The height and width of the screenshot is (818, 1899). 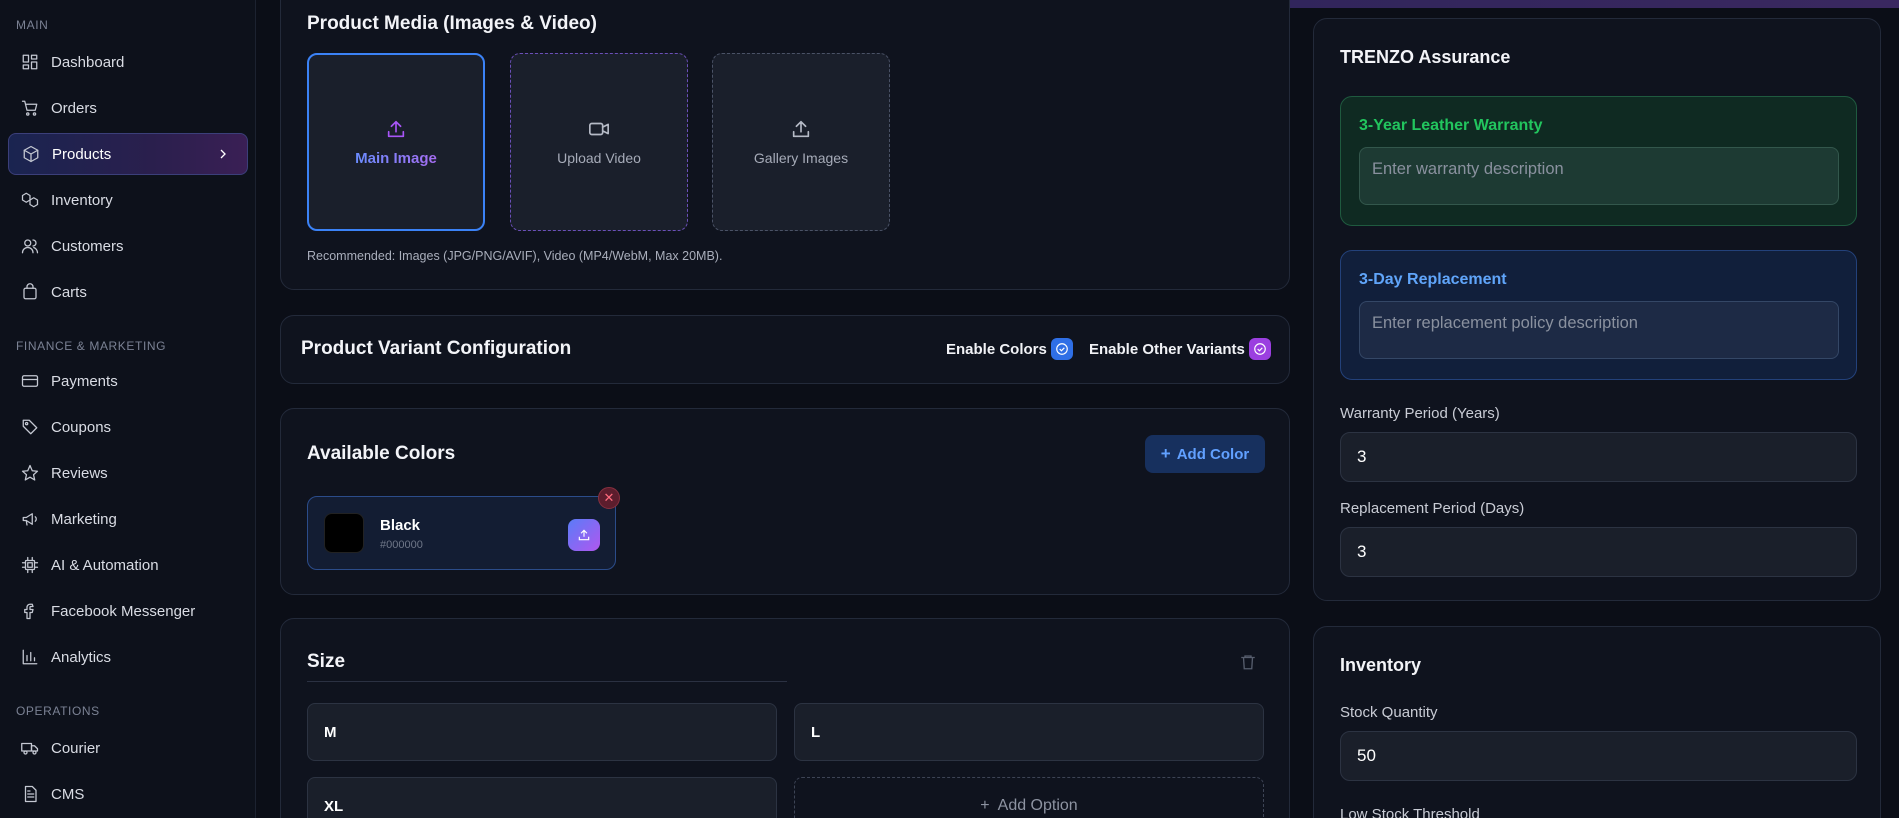 I want to click on sidebar-item-products: Products, so click(x=128, y=154).